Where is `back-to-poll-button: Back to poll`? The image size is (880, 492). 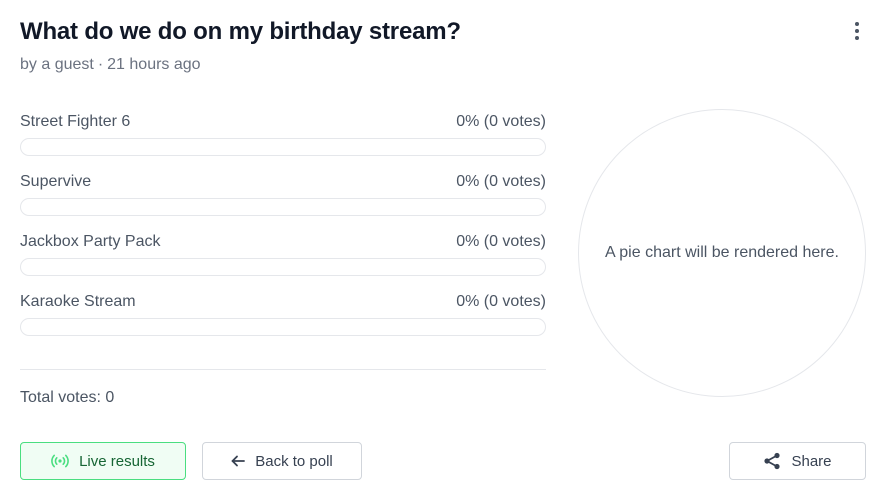
back-to-poll-button: Back to poll is located at coordinates (282, 461).